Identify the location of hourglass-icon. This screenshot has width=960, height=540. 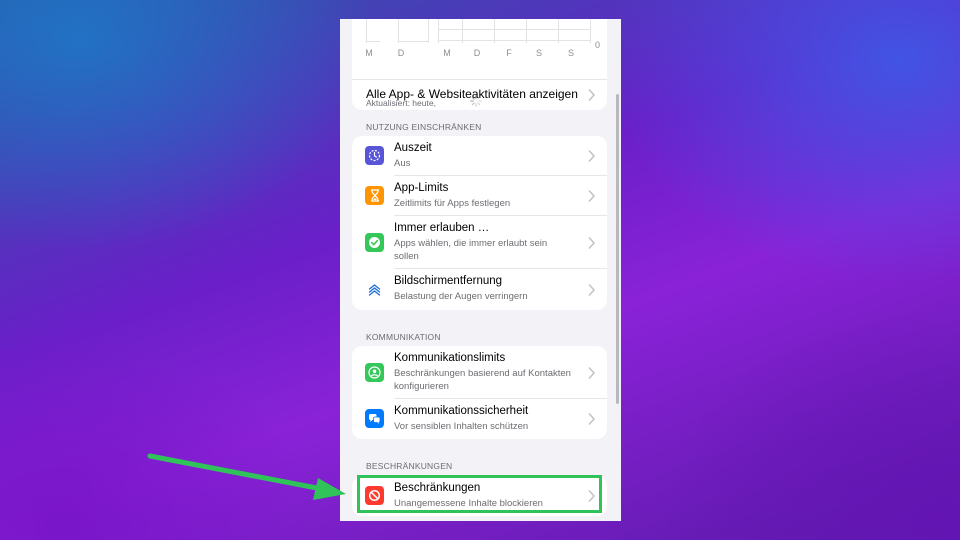
(374, 195).